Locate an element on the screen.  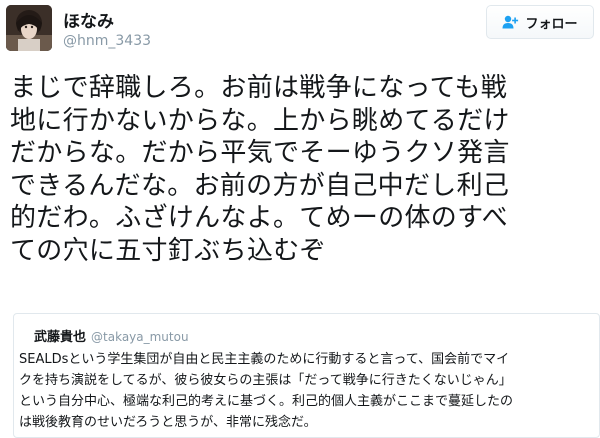
tweet-text-line: できるんだな。お前の方が自己中だし利己 is located at coordinates (260, 185).